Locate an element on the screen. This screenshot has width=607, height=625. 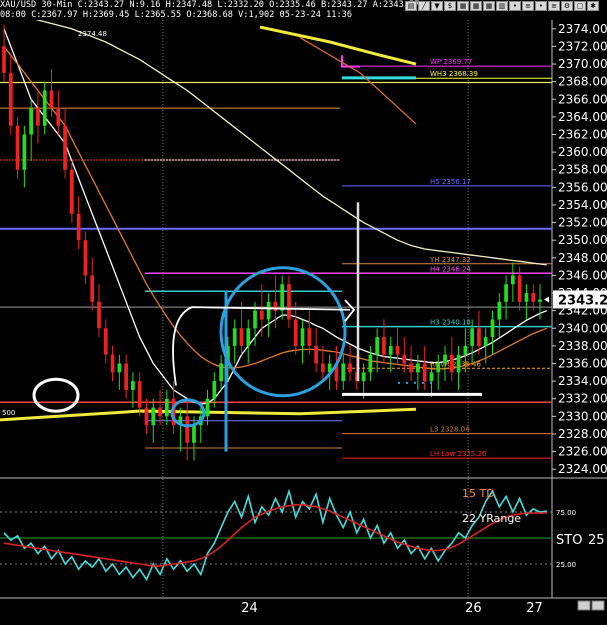
dollar-icon: $ is located at coordinates (450, 6).